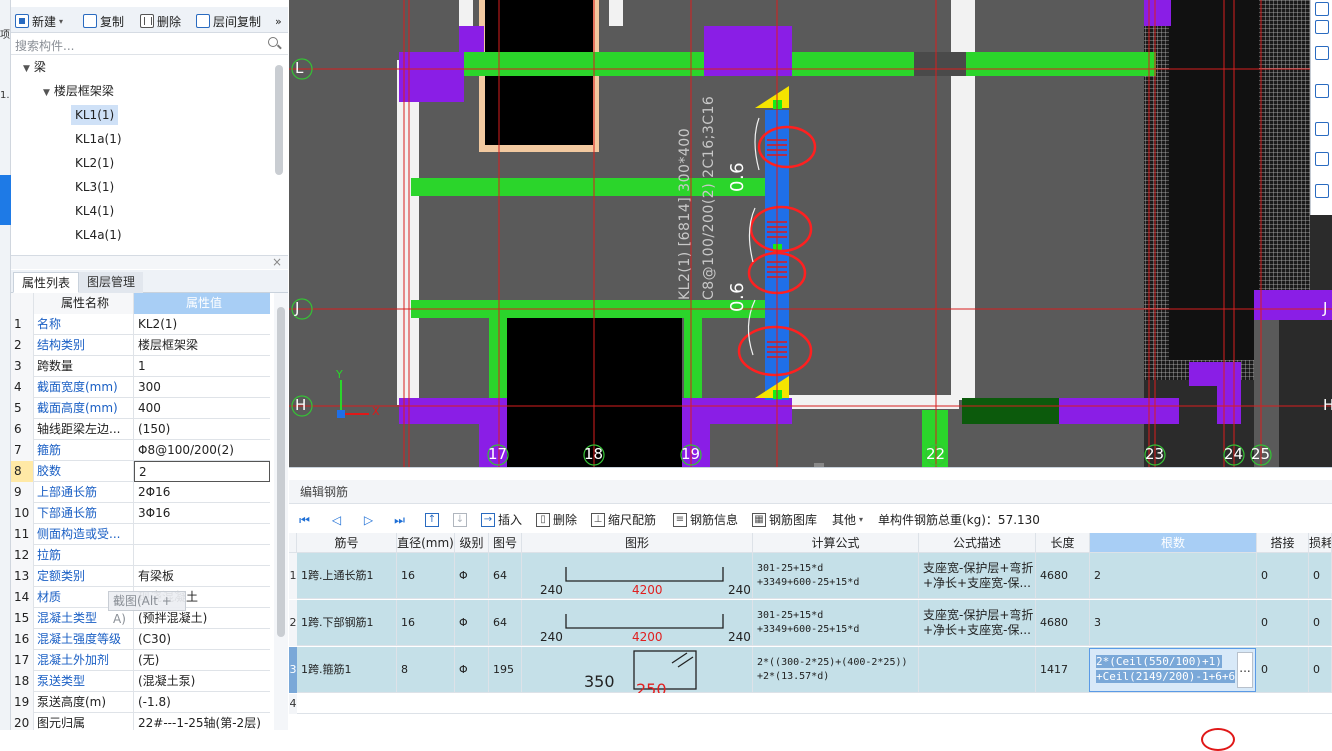 This screenshot has width=1332, height=751. I want to click on rebar-info-button: ≡ 钢筋信息, so click(705, 520).